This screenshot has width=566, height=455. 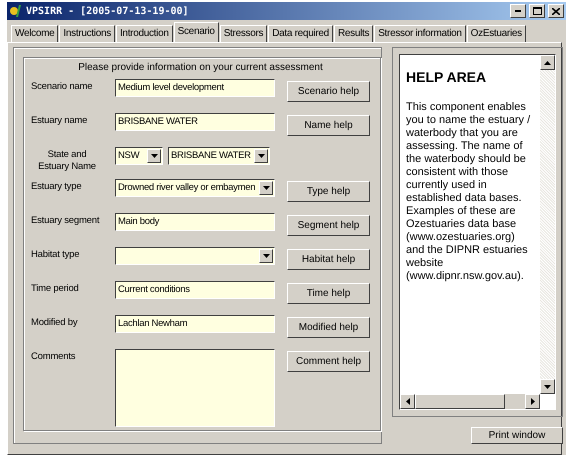 What do you see at coordinates (354, 33) in the screenshot?
I see `tab: Results` at bounding box center [354, 33].